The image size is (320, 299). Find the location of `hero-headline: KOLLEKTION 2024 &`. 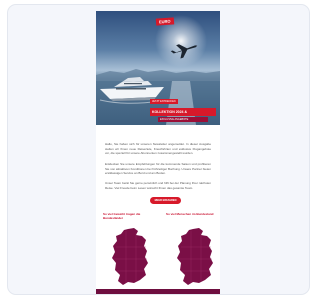

hero-headline: KOLLEKTION 2024 & is located at coordinates (183, 112).